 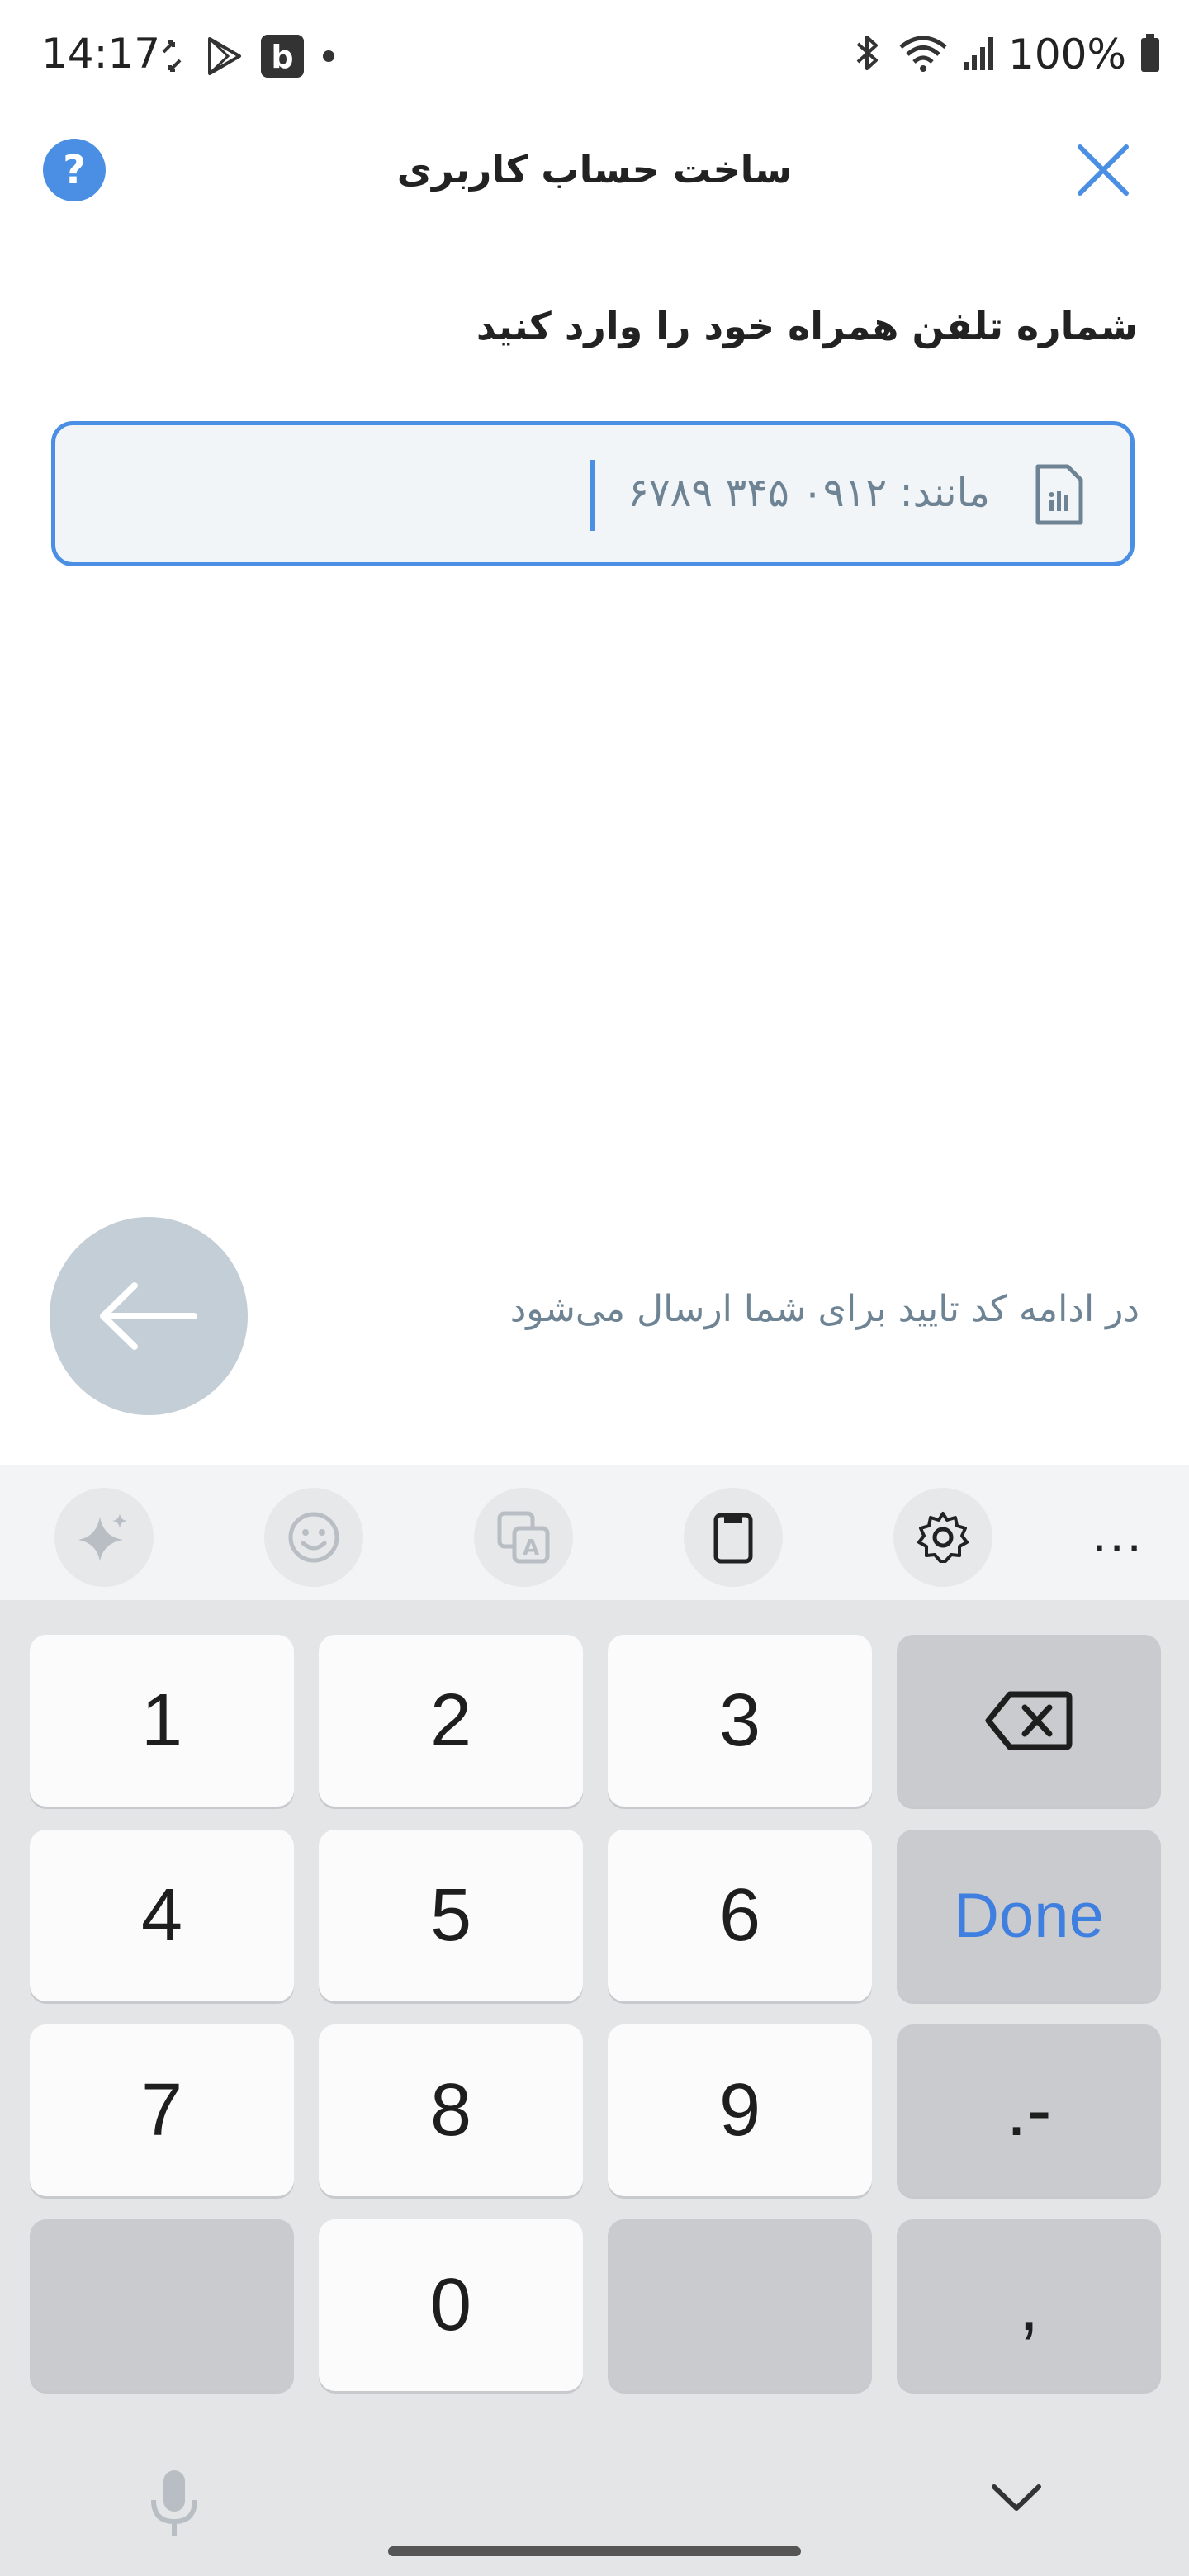 I want to click on backspace-icon, so click(x=1029, y=1720).